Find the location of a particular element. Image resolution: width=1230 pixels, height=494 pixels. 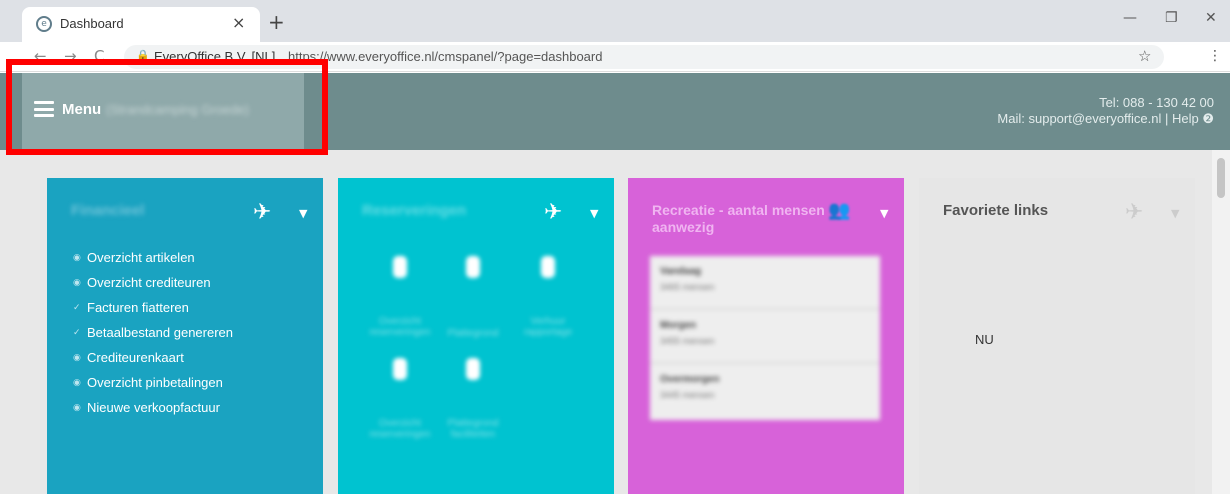

list-item: ◉ Overzicht crediteuren is located at coordinates (153, 285).